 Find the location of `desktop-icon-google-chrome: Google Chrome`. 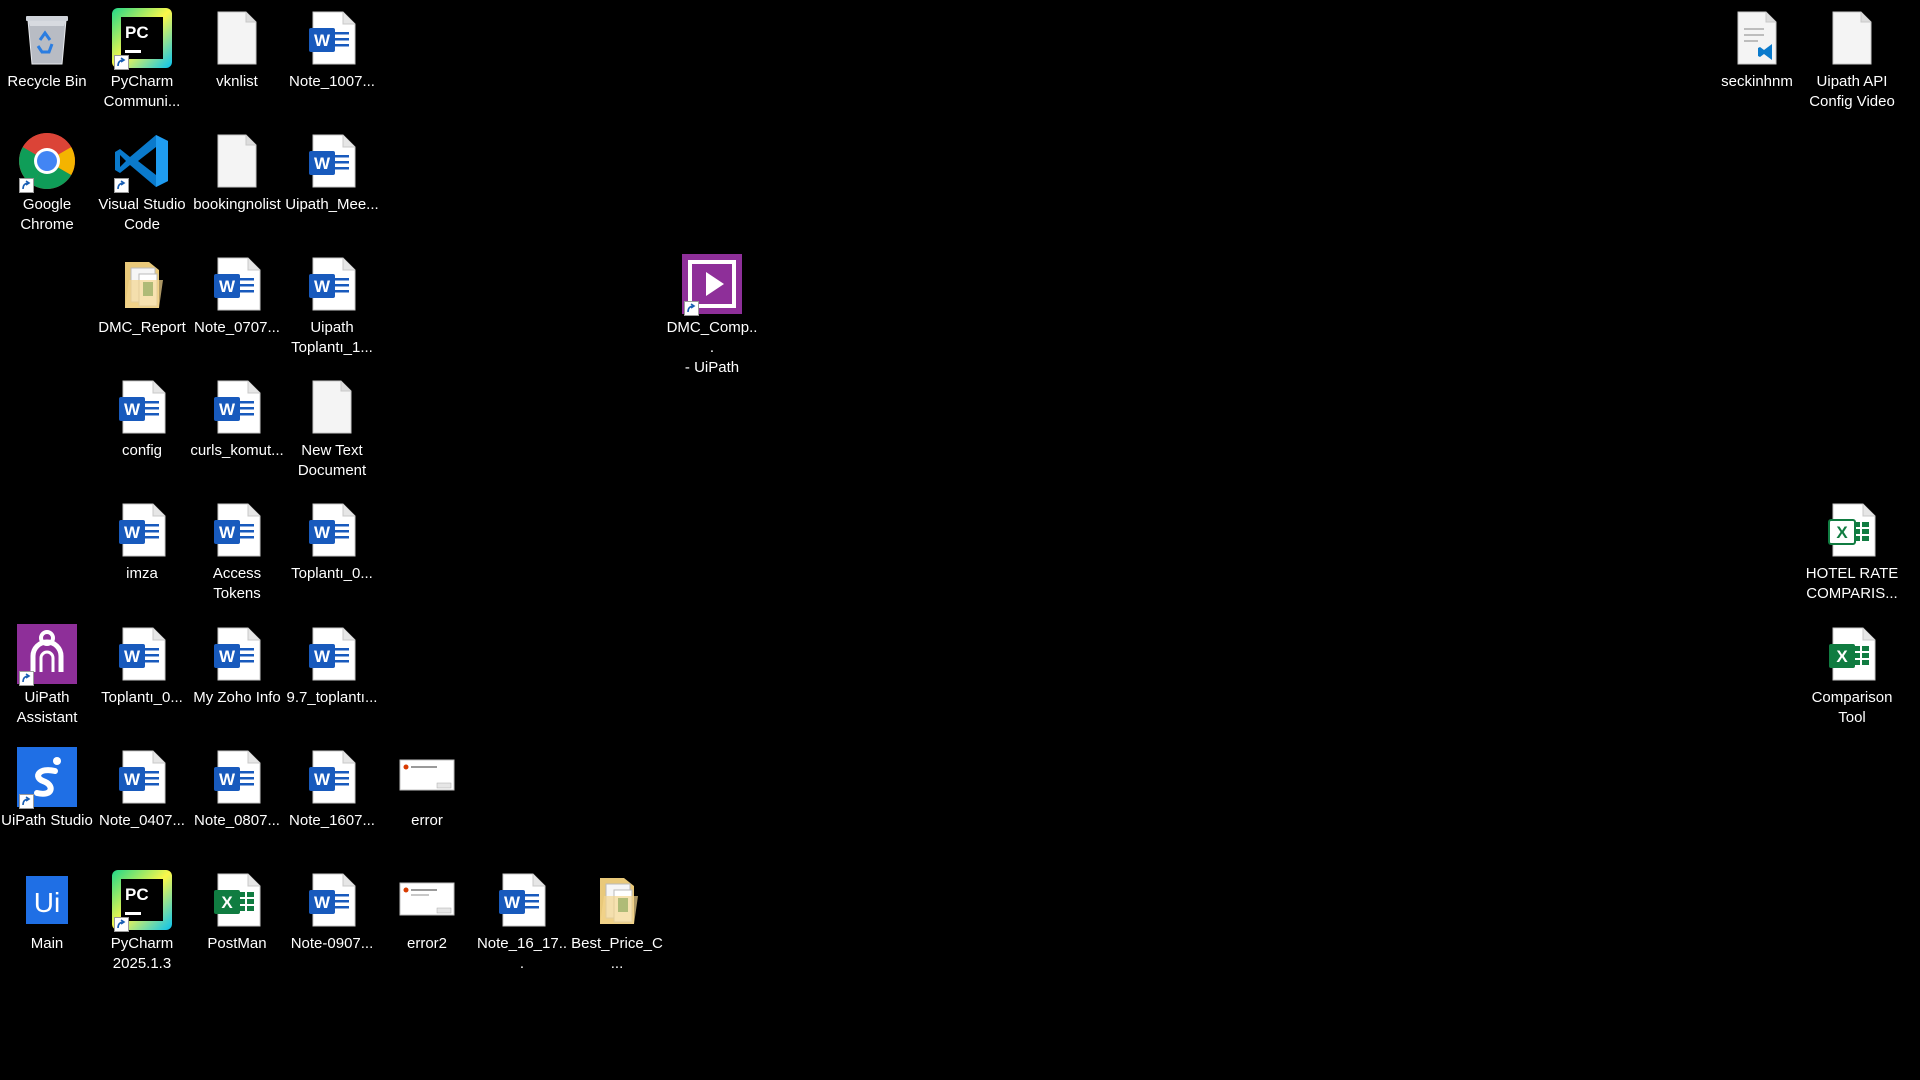

desktop-icon-google-chrome: Google Chrome is located at coordinates (47, 182).